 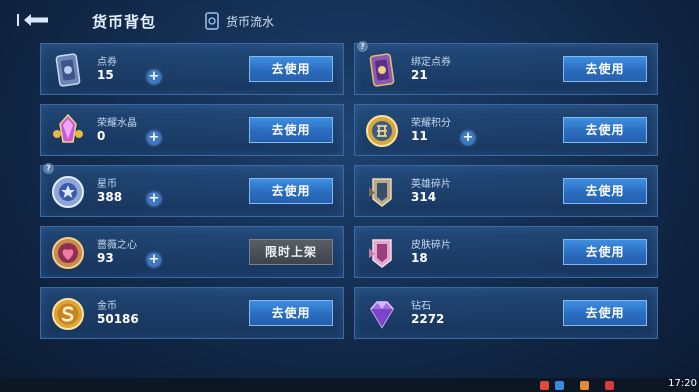 I want to click on glory-crystal-icon, so click(x=68, y=128).